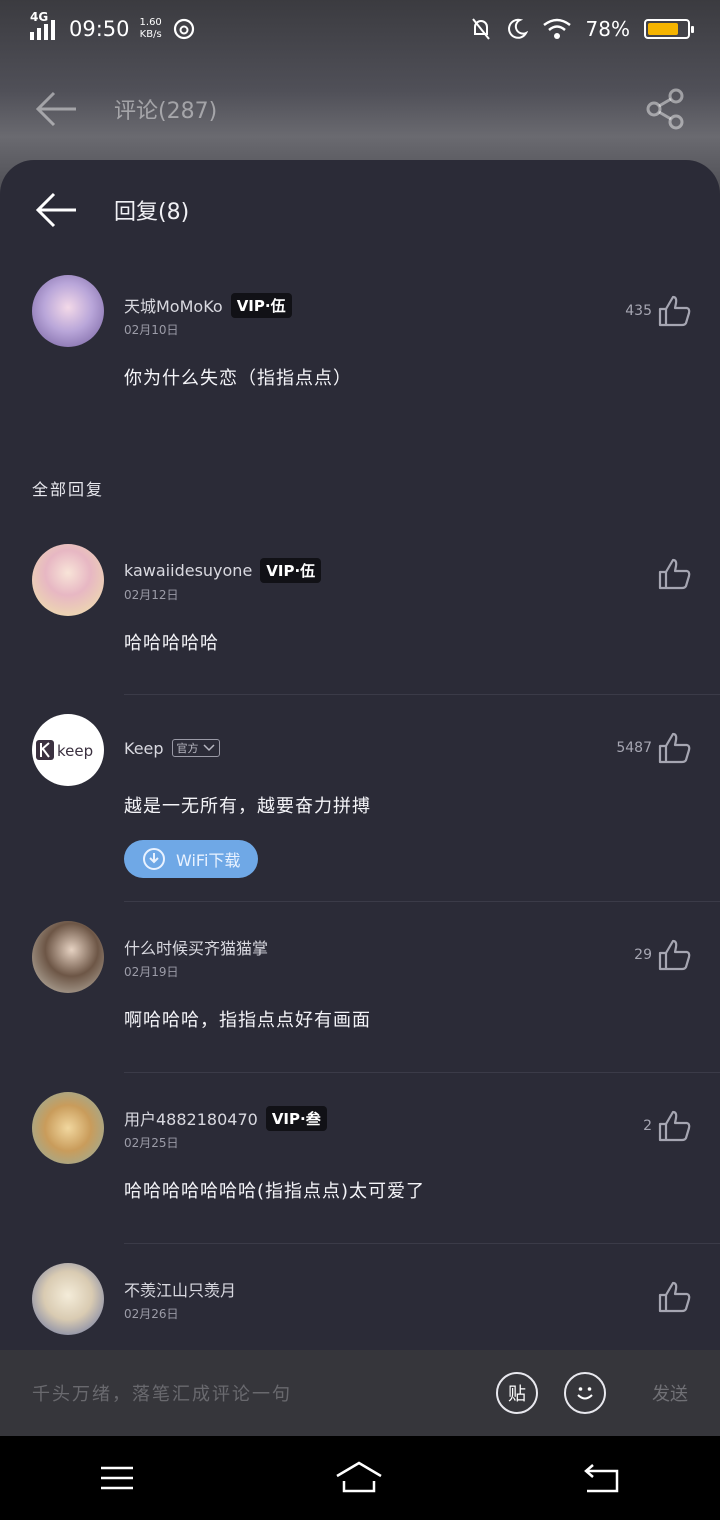 This screenshot has width=720, height=1520. Describe the element at coordinates (556, 28) in the screenshot. I see `wifi-icon` at that location.